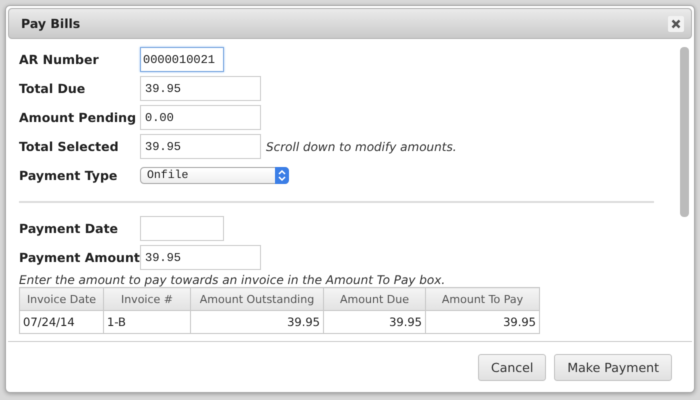 The image size is (700, 400). What do you see at coordinates (676, 24) in the screenshot?
I see `close-icon` at bounding box center [676, 24].